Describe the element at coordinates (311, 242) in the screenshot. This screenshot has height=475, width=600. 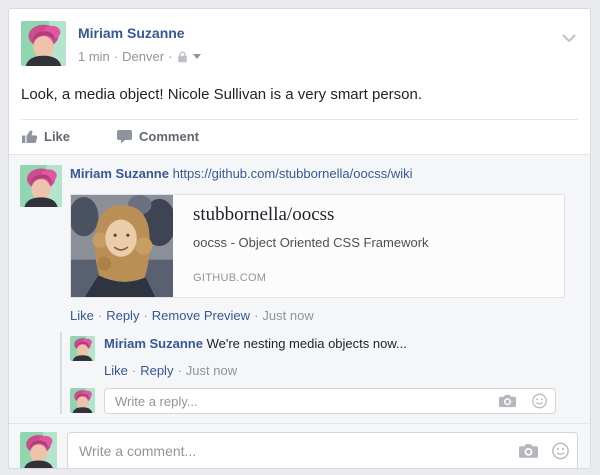
I see `link-preview-description: oocss - Object Oriented CSS Framework` at that location.